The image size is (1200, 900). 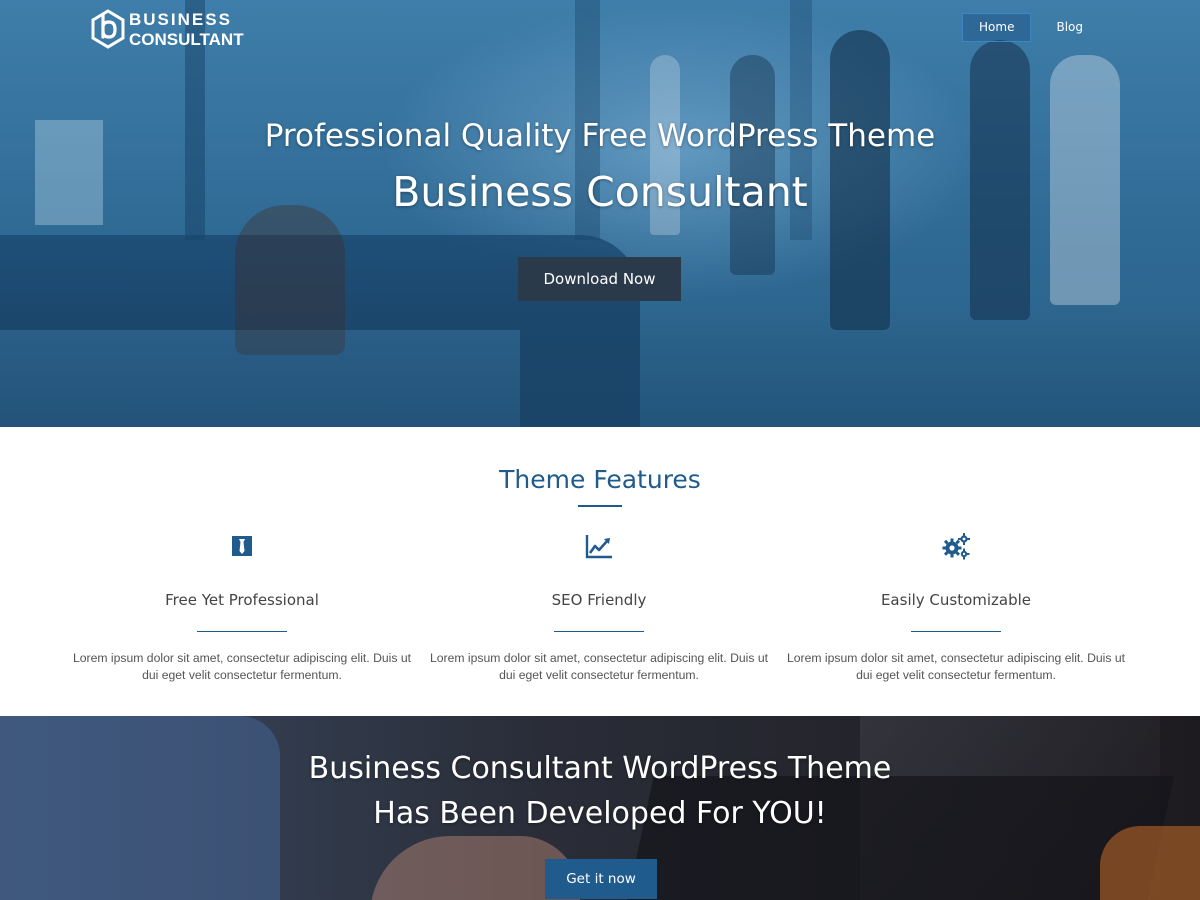 I want to click on nav-item-blog: Blog, so click(x=1069, y=27).